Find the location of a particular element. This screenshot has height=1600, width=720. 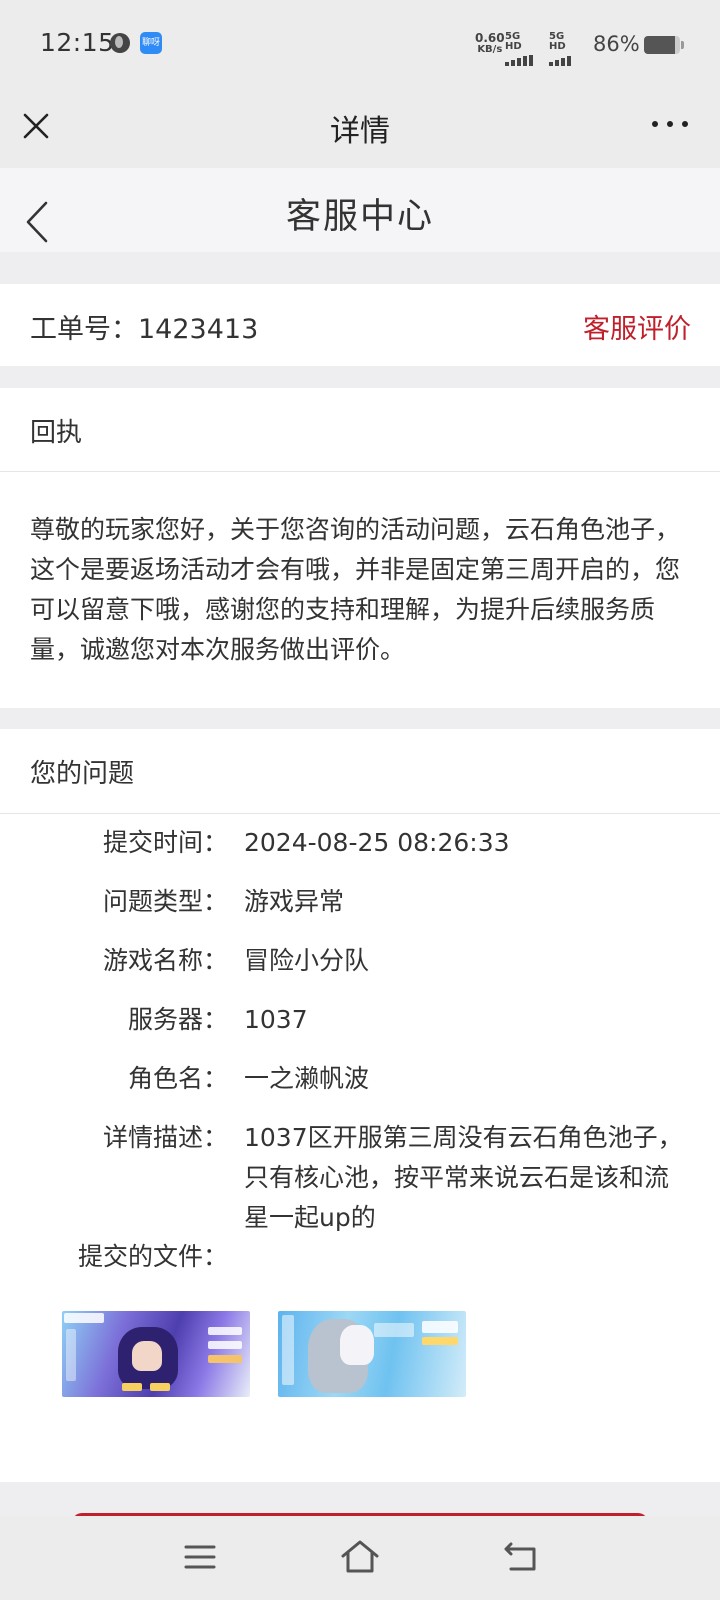

battery-level-fill is located at coordinates (659, 45).